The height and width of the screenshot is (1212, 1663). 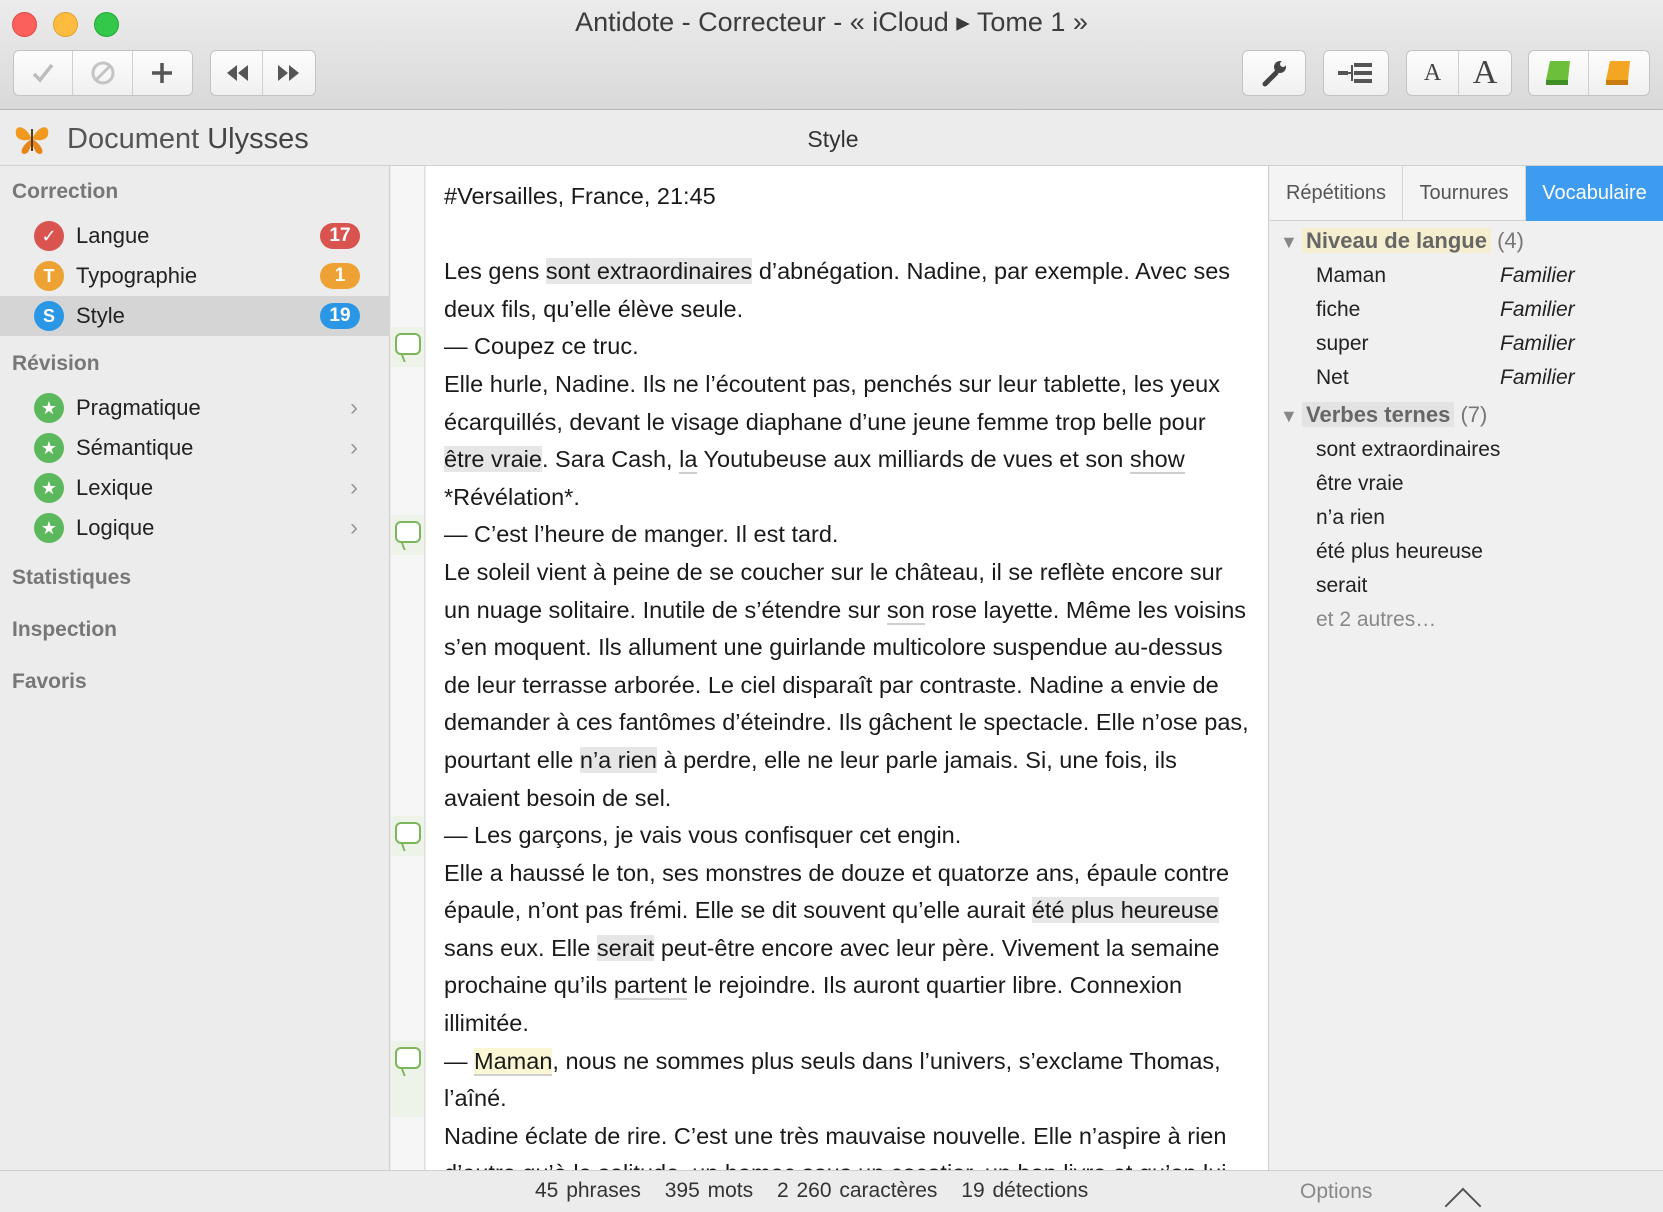 I want to click on text-heading: #Versailles, France, 21:45, so click(x=580, y=196).